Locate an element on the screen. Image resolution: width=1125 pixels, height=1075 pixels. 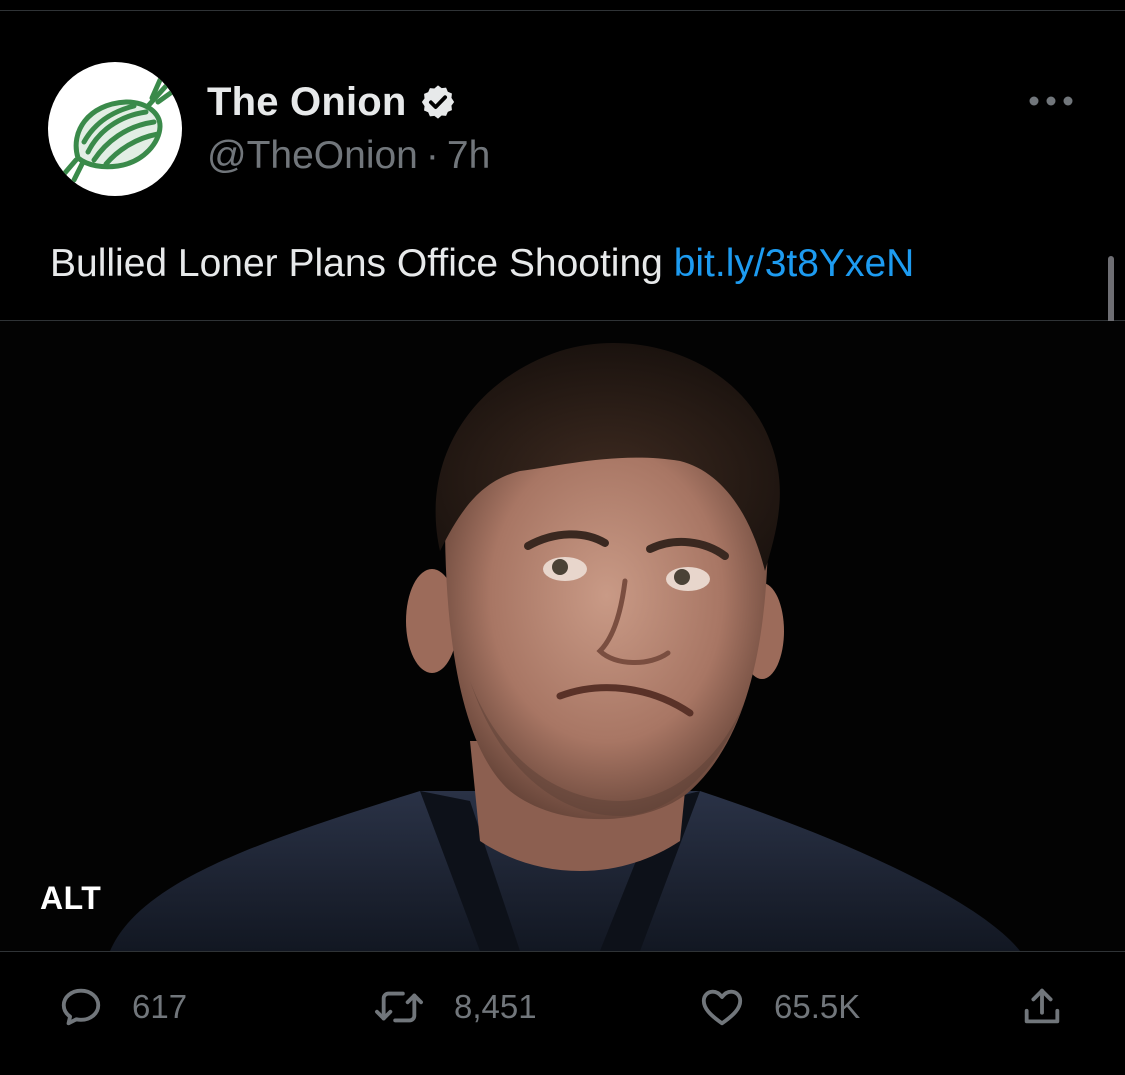
top-divider is located at coordinates (562, 10).